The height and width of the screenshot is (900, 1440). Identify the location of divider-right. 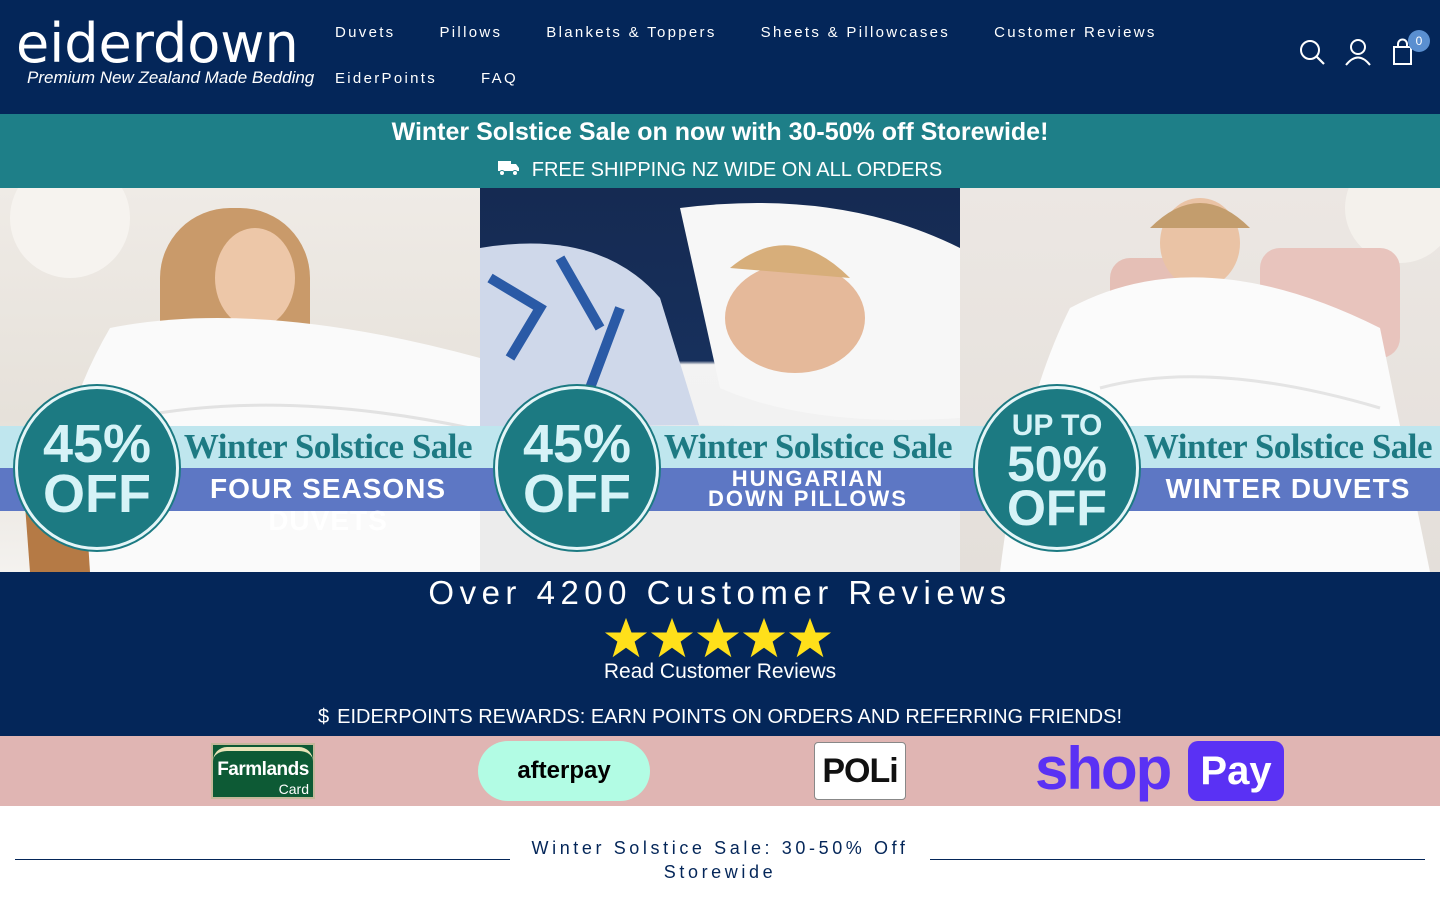
(1177, 859).